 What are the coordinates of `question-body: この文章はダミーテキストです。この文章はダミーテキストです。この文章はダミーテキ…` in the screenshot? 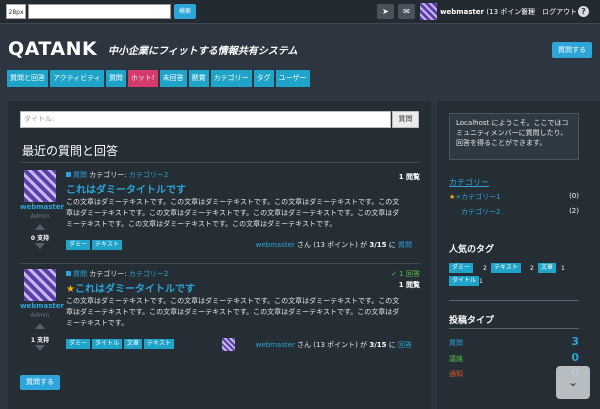 It's located at (233, 213).